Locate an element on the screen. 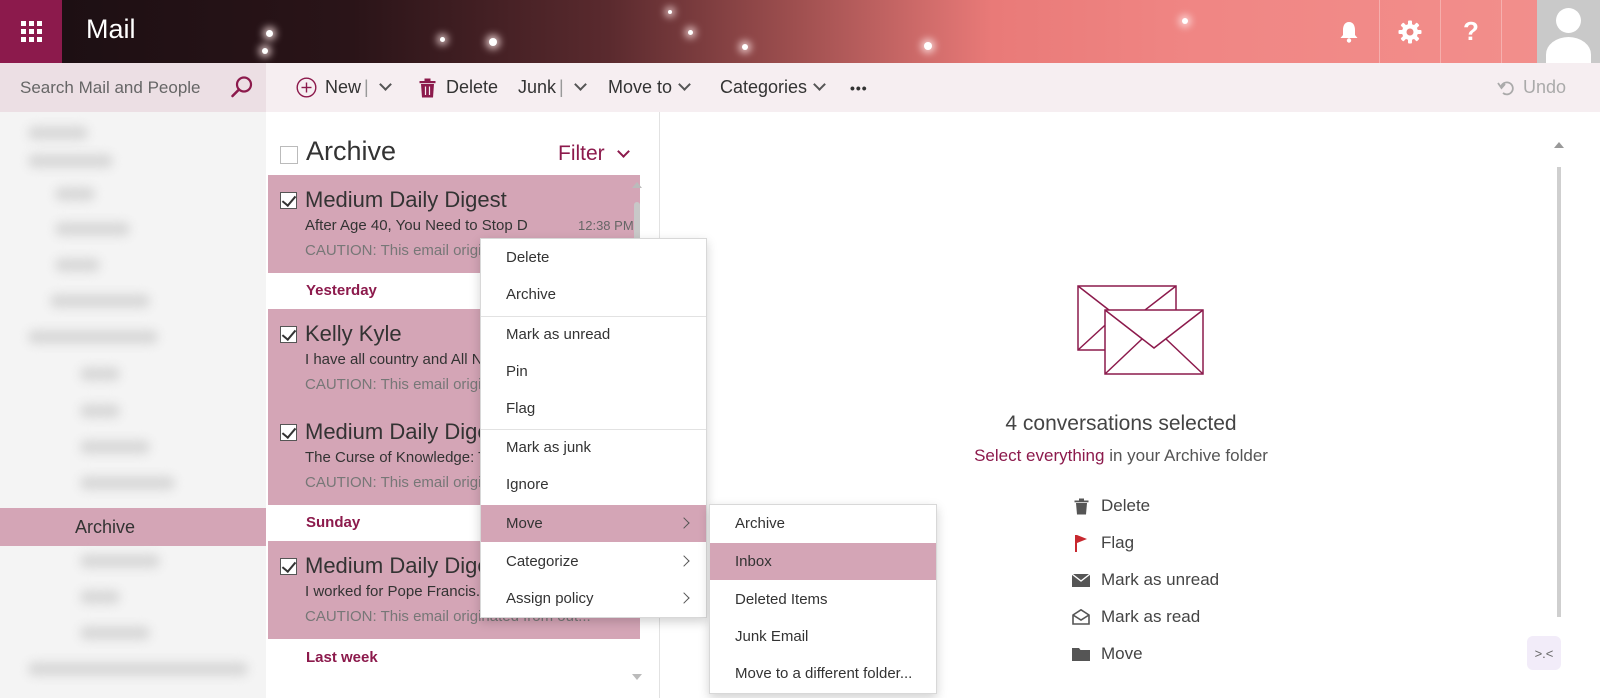  menu-item-categorize: Categorize is located at coordinates (593, 561).